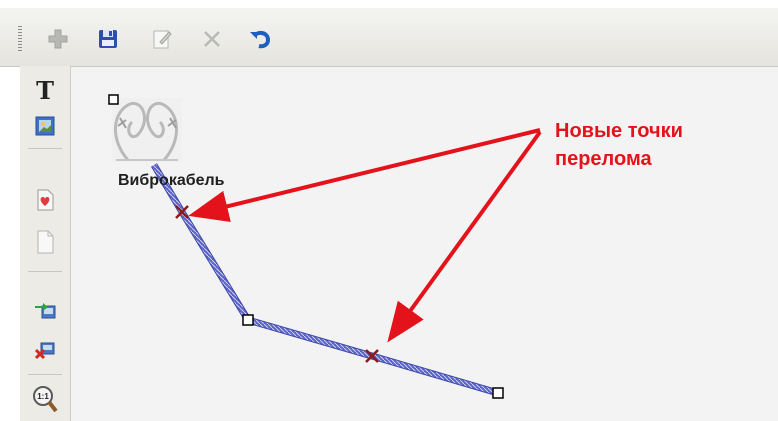  I want to click on barbed-wire-icon, so click(147, 130).